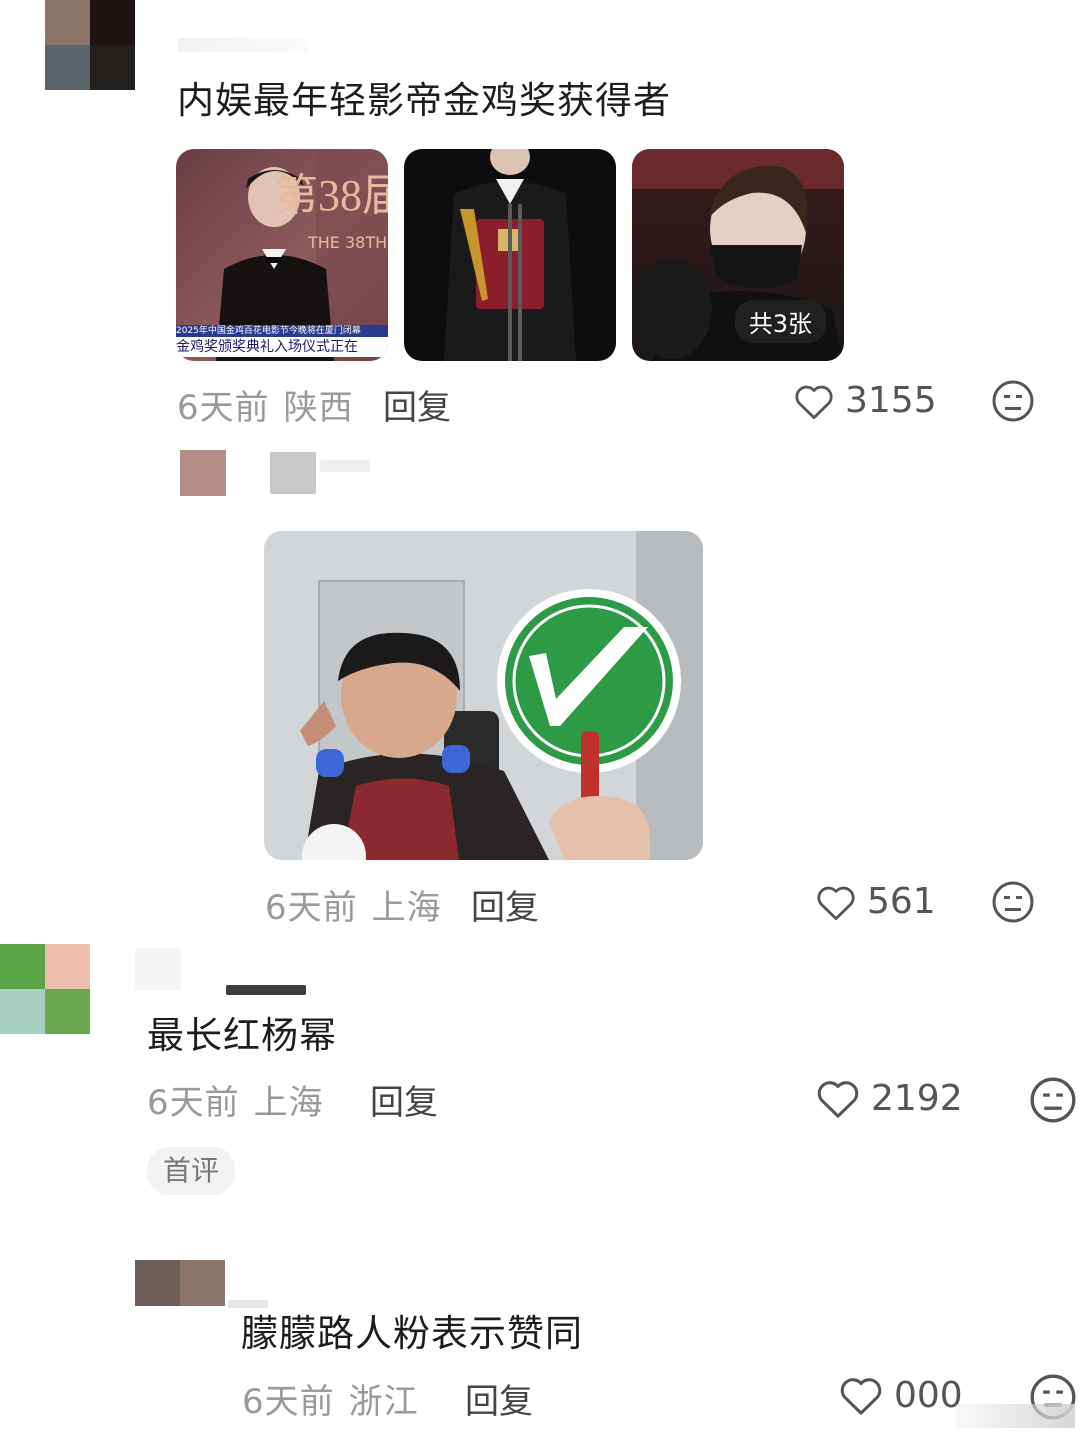  I want to click on first-comment-badge: 首评, so click(191, 1171).